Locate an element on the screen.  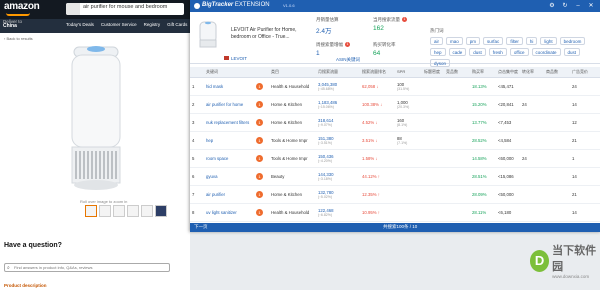
row-search-volume: 1,183,486 (↑15.06%) is located at coordinates (338, 104).